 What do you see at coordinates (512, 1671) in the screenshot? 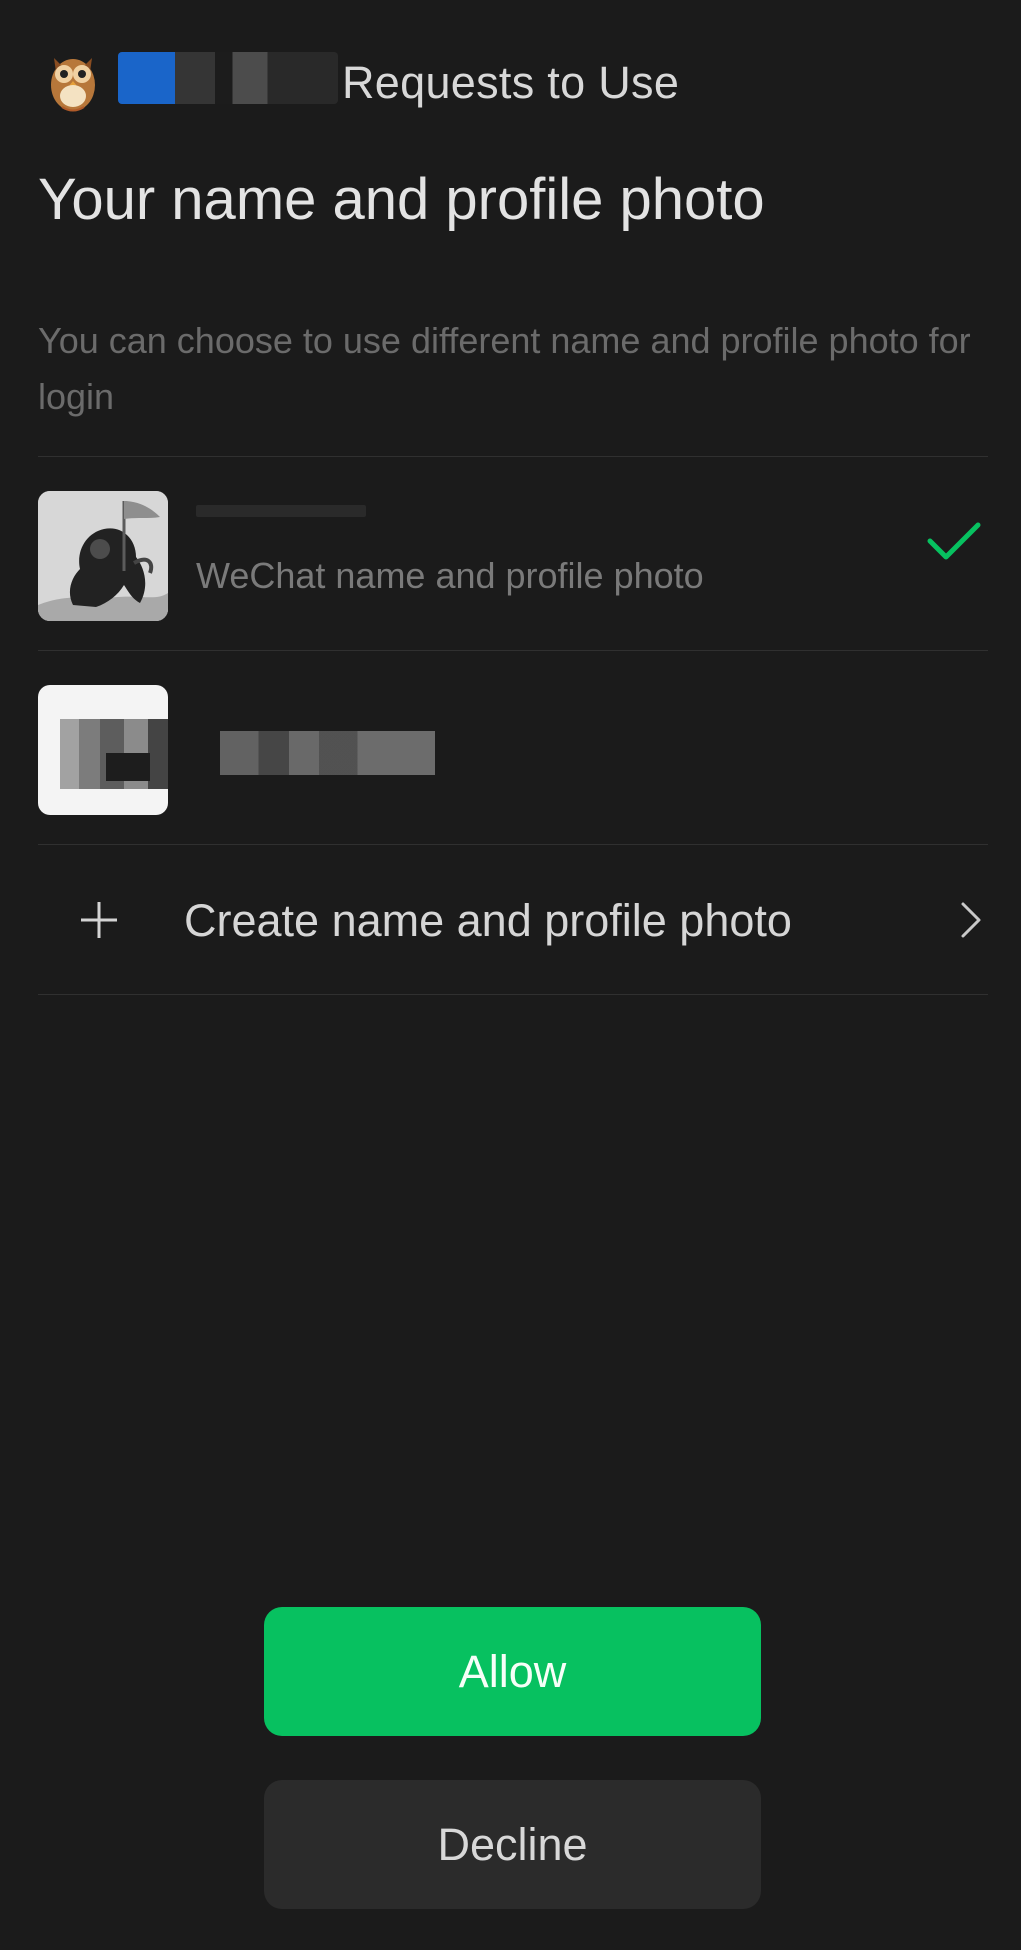
I see `allow-button: Allow` at bounding box center [512, 1671].